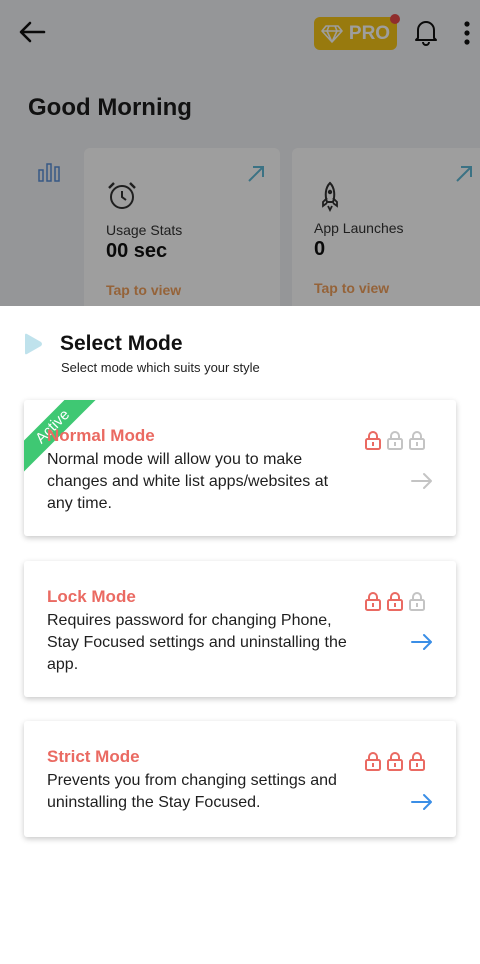 The image size is (480, 964). What do you see at coordinates (91, 596) in the screenshot?
I see `mode-title: Lock Mode` at bounding box center [91, 596].